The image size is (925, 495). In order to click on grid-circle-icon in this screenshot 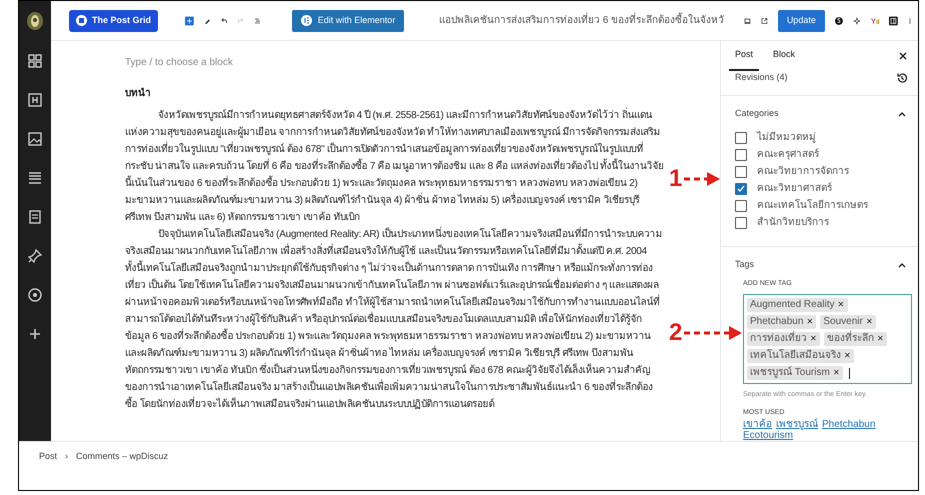, I will do `click(81, 20)`.